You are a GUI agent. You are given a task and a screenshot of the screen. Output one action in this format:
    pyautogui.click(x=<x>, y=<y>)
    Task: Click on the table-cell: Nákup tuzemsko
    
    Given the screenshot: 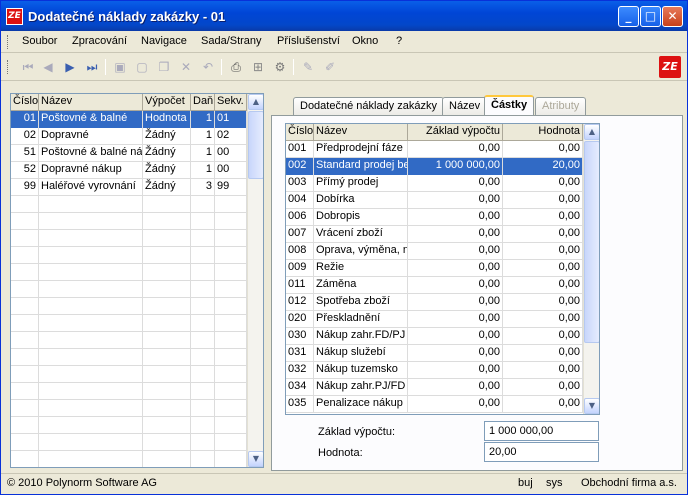 What is the action you would take?
    pyautogui.click(x=361, y=370)
    